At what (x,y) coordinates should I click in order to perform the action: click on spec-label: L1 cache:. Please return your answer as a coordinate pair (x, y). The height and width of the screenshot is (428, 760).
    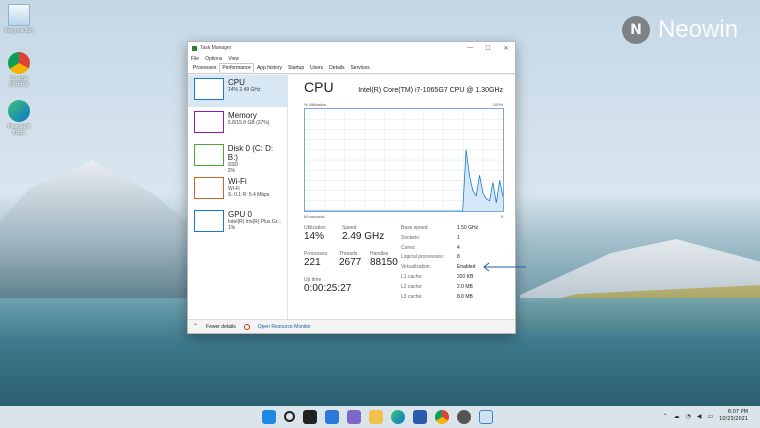
    Looking at the image, I should click on (412, 276).